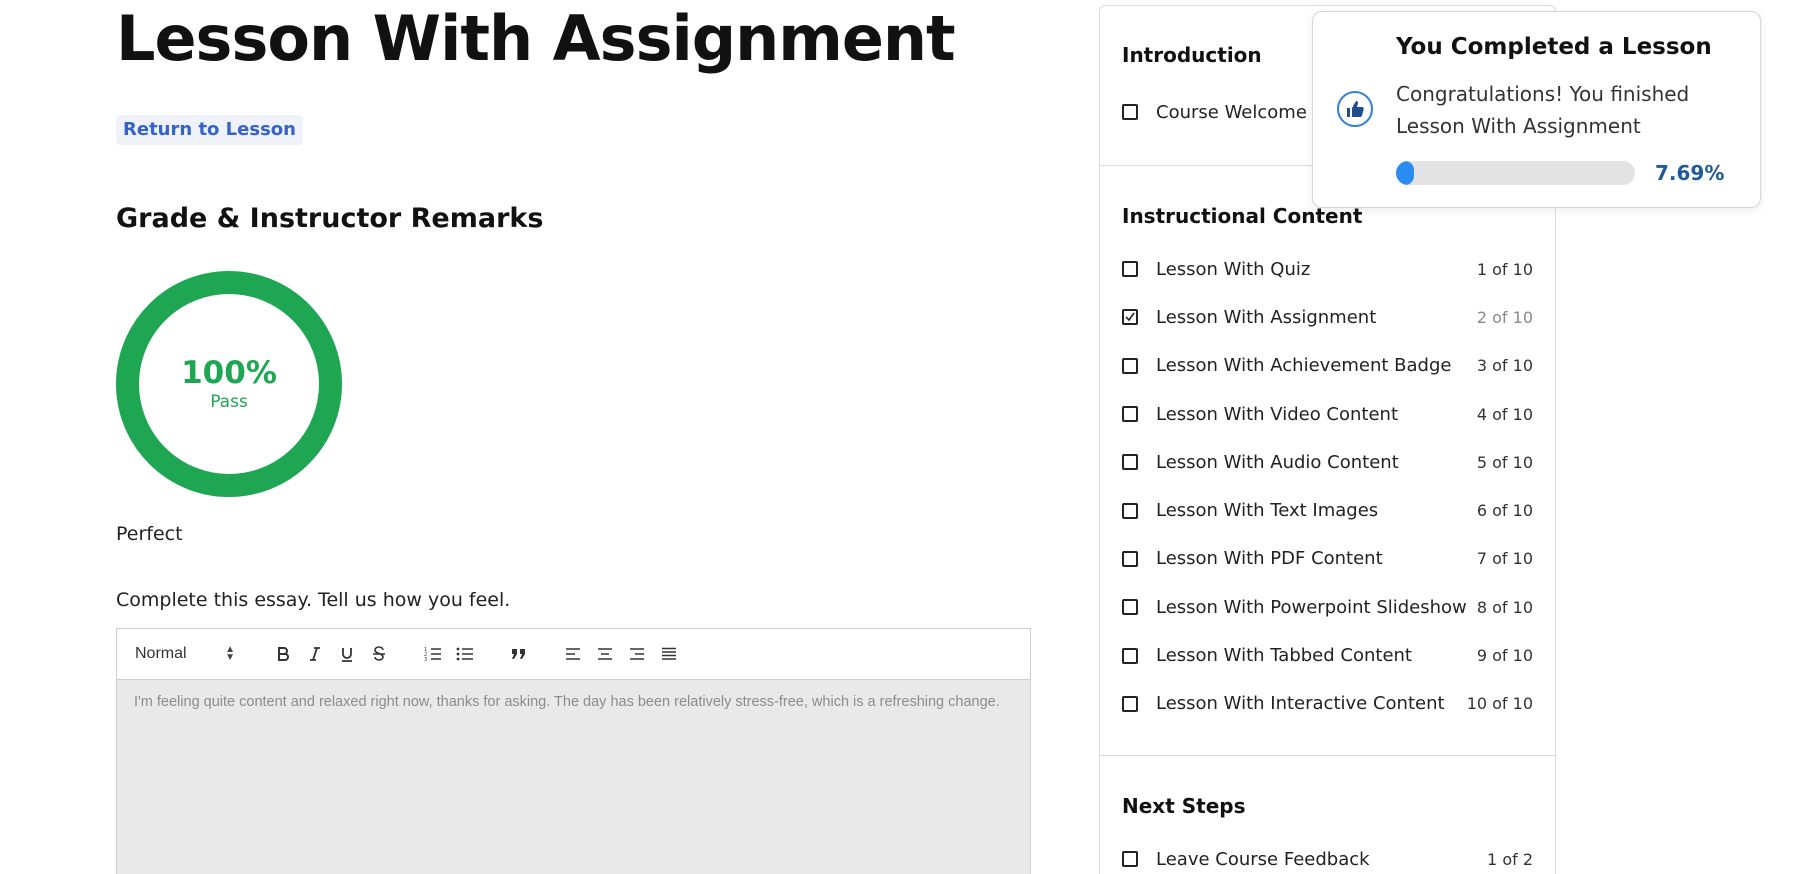  What do you see at coordinates (1504, 317) in the screenshot?
I see `outline-item-position: 2 of 10` at bounding box center [1504, 317].